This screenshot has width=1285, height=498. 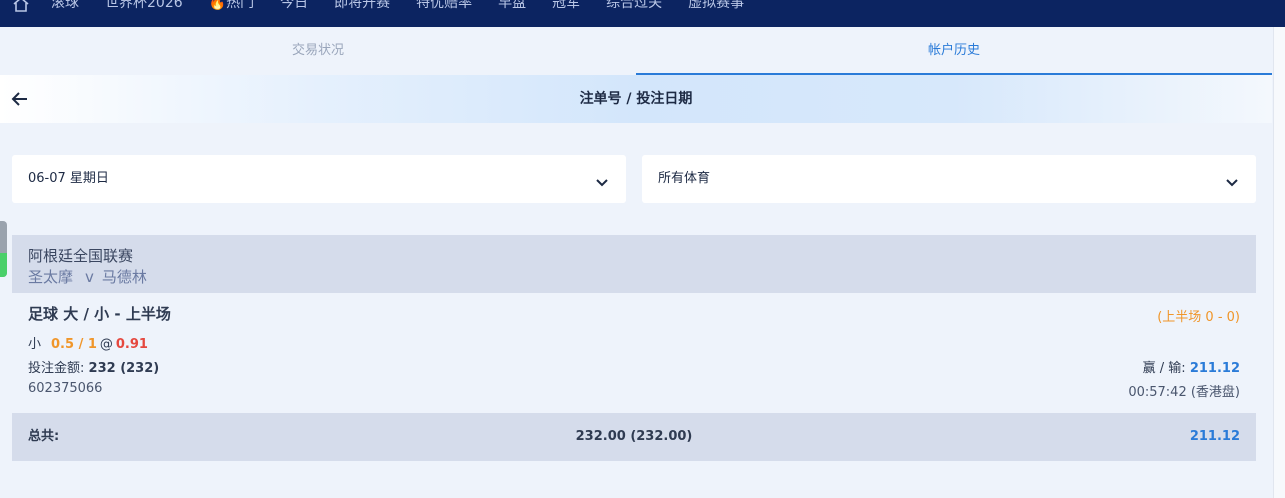 I want to click on nav-item-best-odds: 特优赔率, so click(x=444, y=8).